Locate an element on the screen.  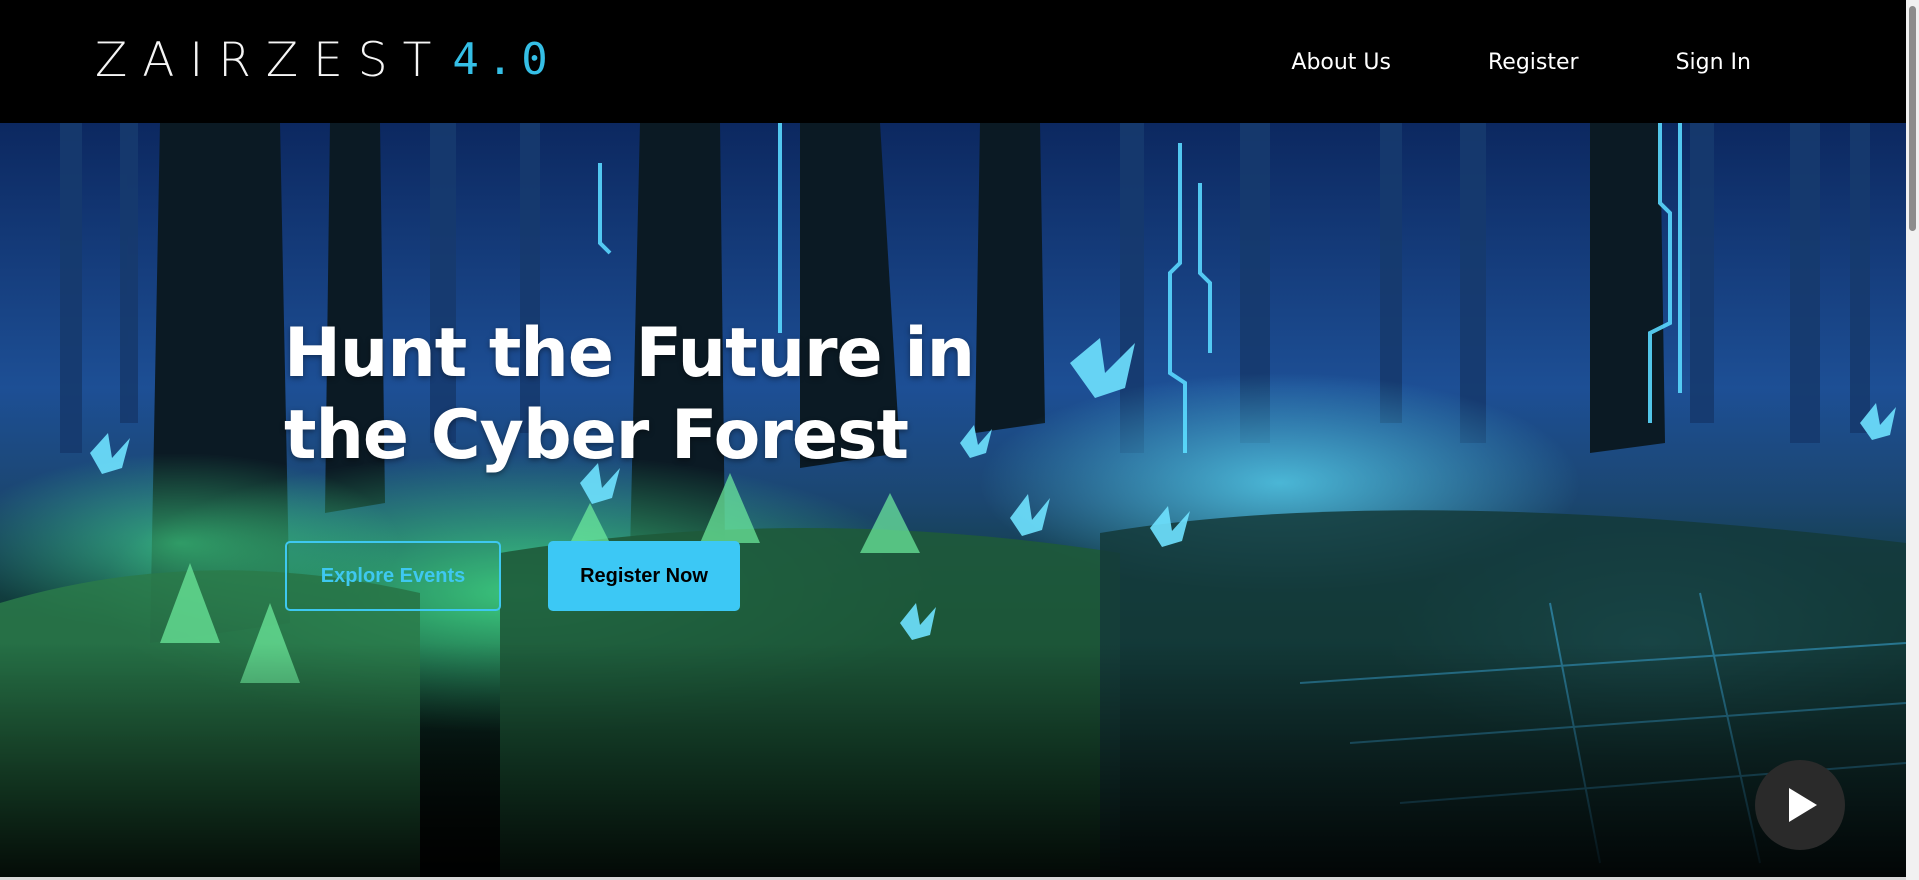
register-now-button: Register Now is located at coordinates (644, 576).